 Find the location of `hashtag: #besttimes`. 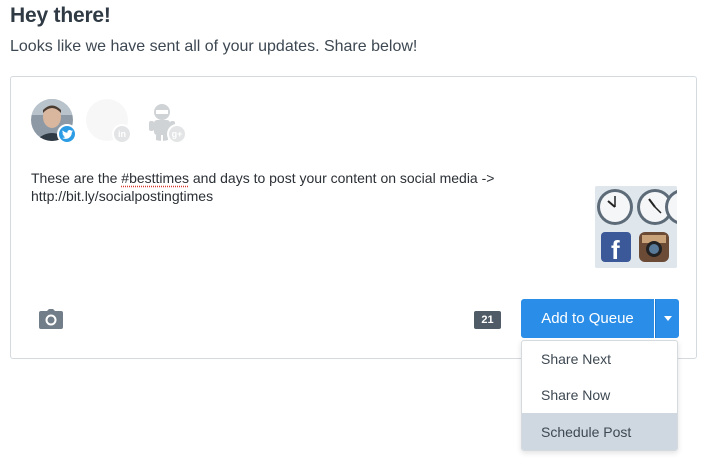

hashtag: #besttimes is located at coordinates (155, 178).